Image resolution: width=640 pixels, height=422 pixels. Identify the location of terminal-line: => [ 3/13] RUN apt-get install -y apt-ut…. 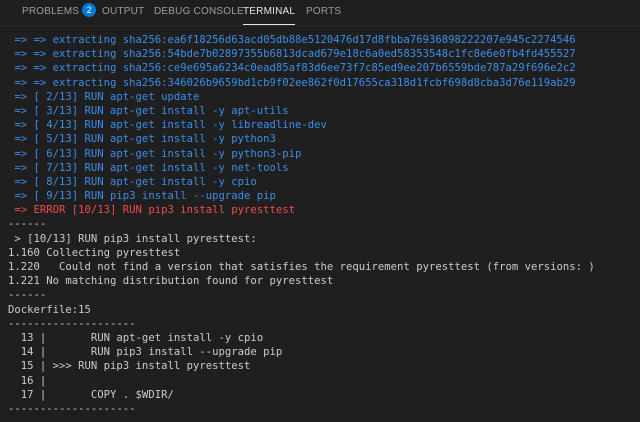
(148, 110).